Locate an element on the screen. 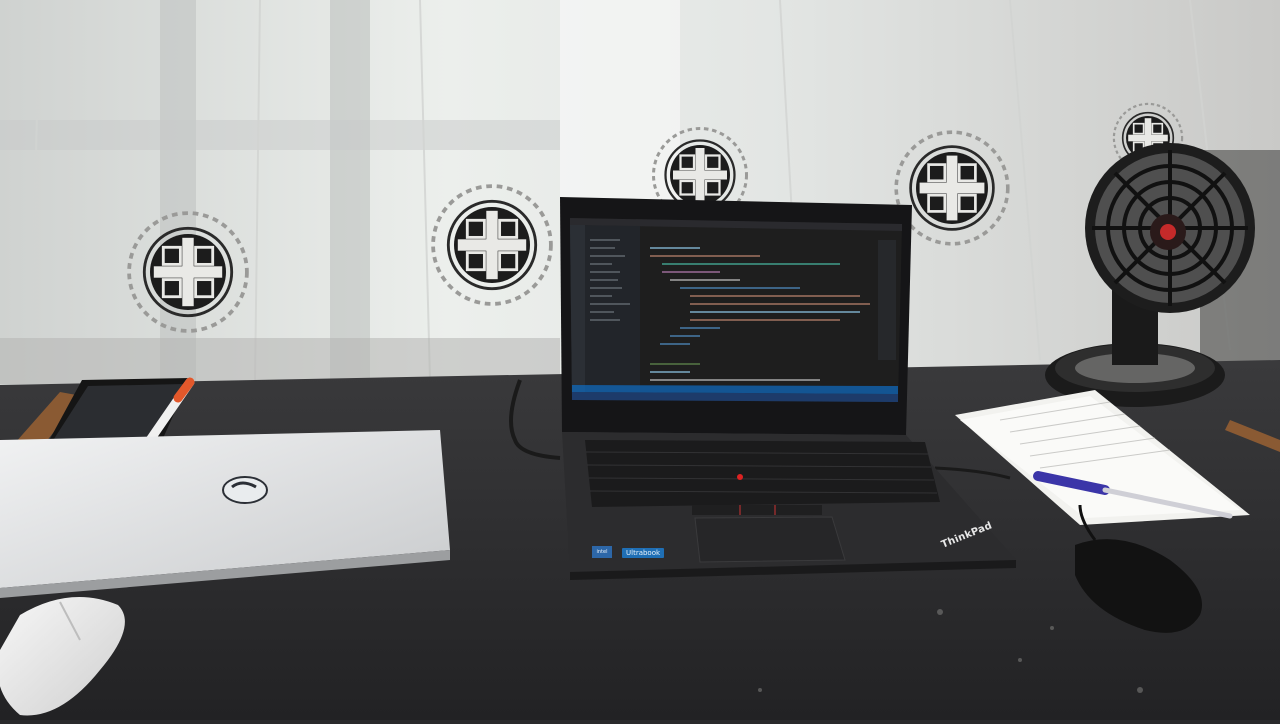 This screenshot has width=1280, height=724. ultrabook-sticker: Ultrabook is located at coordinates (643, 553).